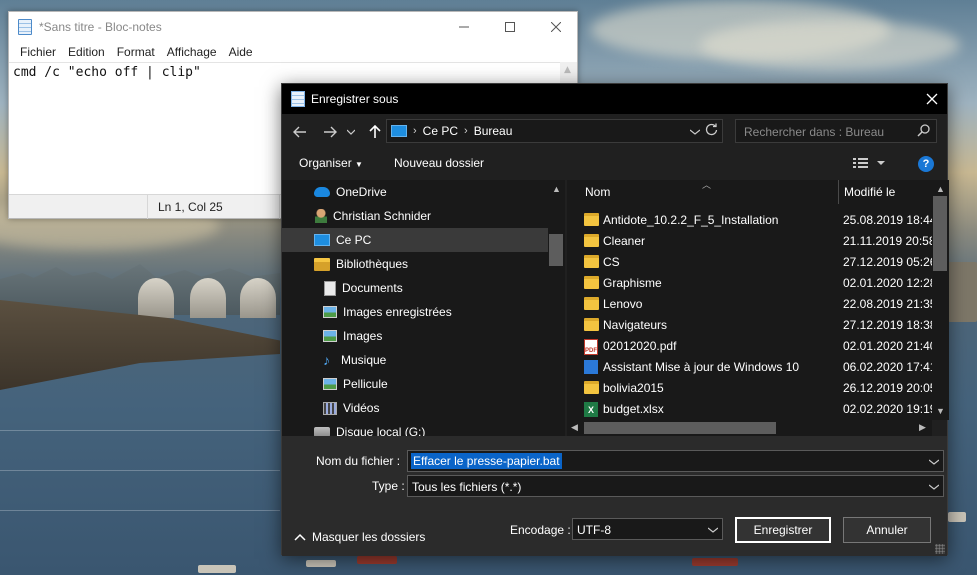 The image size is (977, 575). Describe the element at coordinates (300, 132) in the screenshot. I see `back-button` at that location.